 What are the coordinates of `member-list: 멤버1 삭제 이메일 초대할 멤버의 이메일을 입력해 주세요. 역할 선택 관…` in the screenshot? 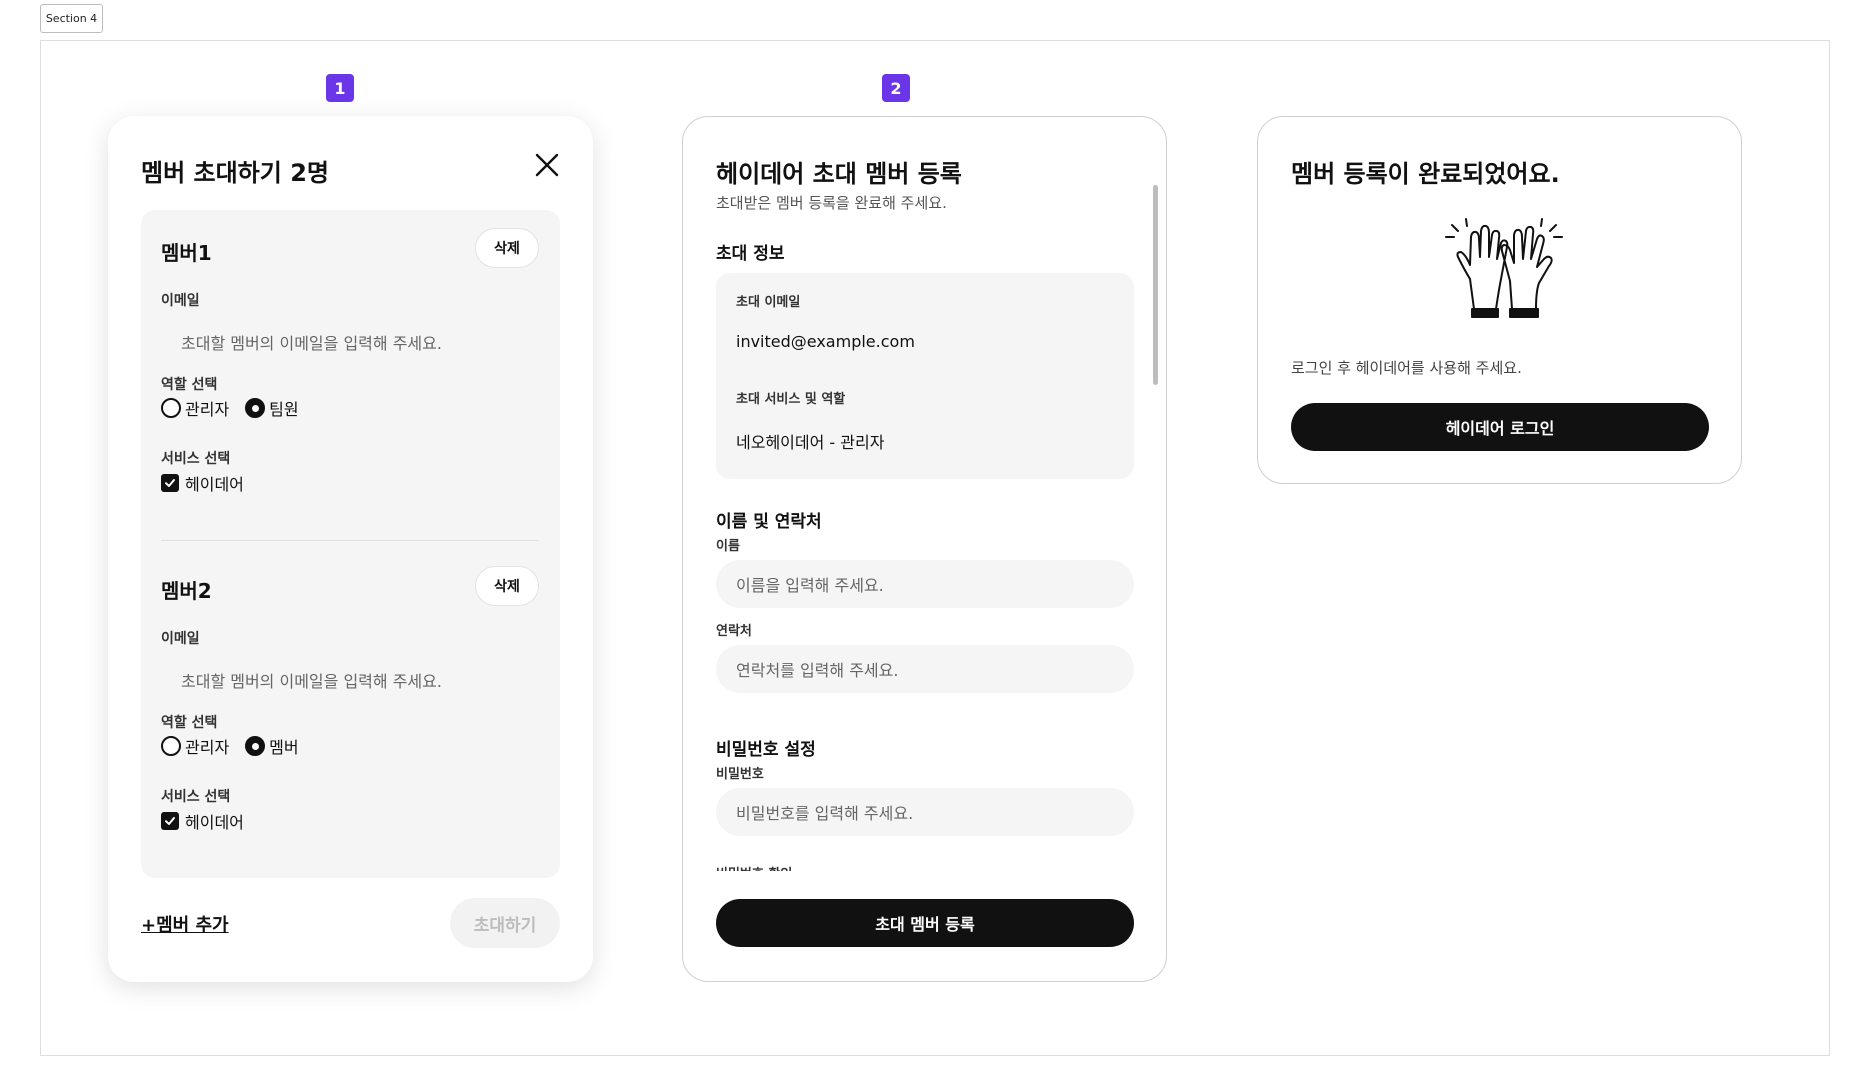 It's located at (350, 544).